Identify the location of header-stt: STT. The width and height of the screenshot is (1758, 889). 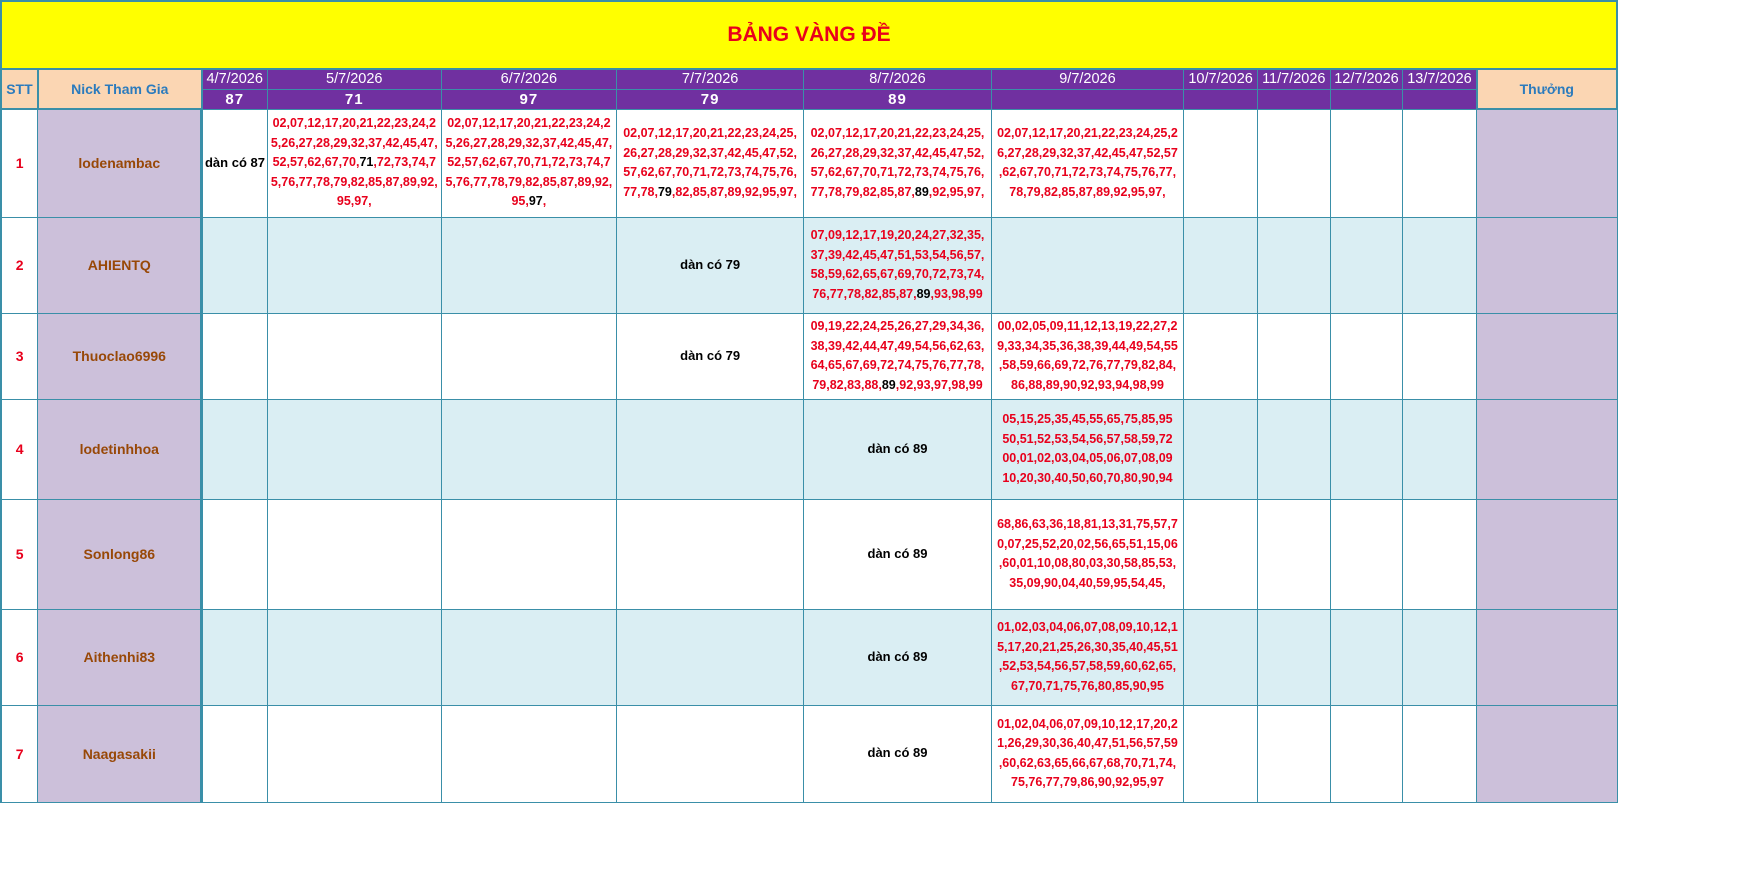
(19, 89).